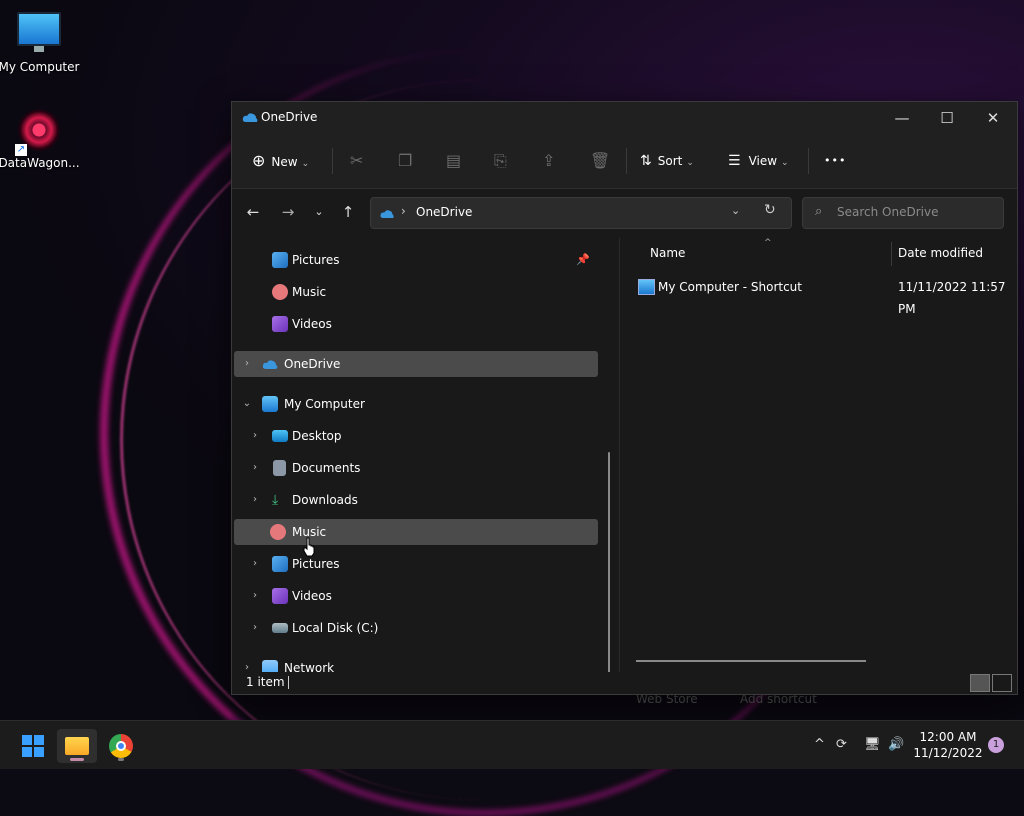  I want to click on download-arrow-icon: ⤓, so click(275, 500).